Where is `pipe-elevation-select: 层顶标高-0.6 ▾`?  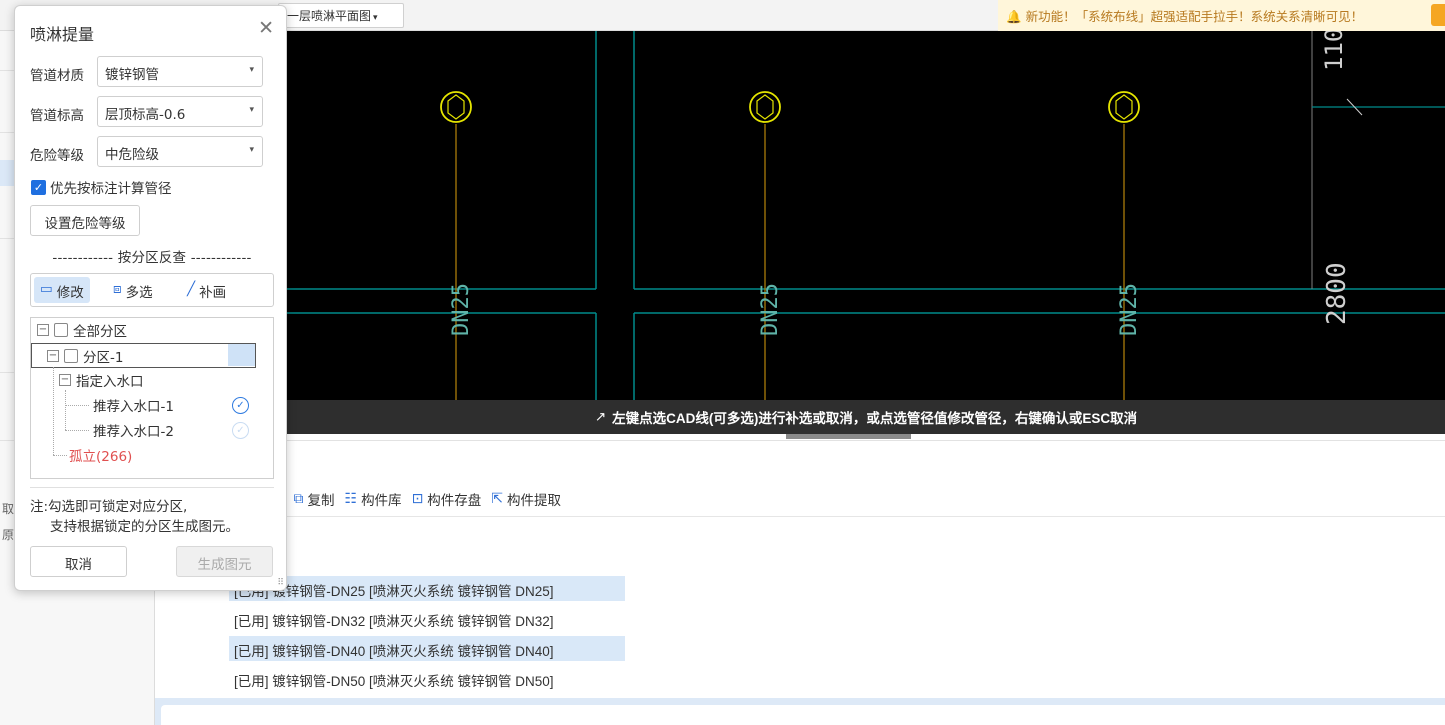
pipe-elevation-select: 层顶标高-0.6 ▾ is located at coordinates (180, 111).